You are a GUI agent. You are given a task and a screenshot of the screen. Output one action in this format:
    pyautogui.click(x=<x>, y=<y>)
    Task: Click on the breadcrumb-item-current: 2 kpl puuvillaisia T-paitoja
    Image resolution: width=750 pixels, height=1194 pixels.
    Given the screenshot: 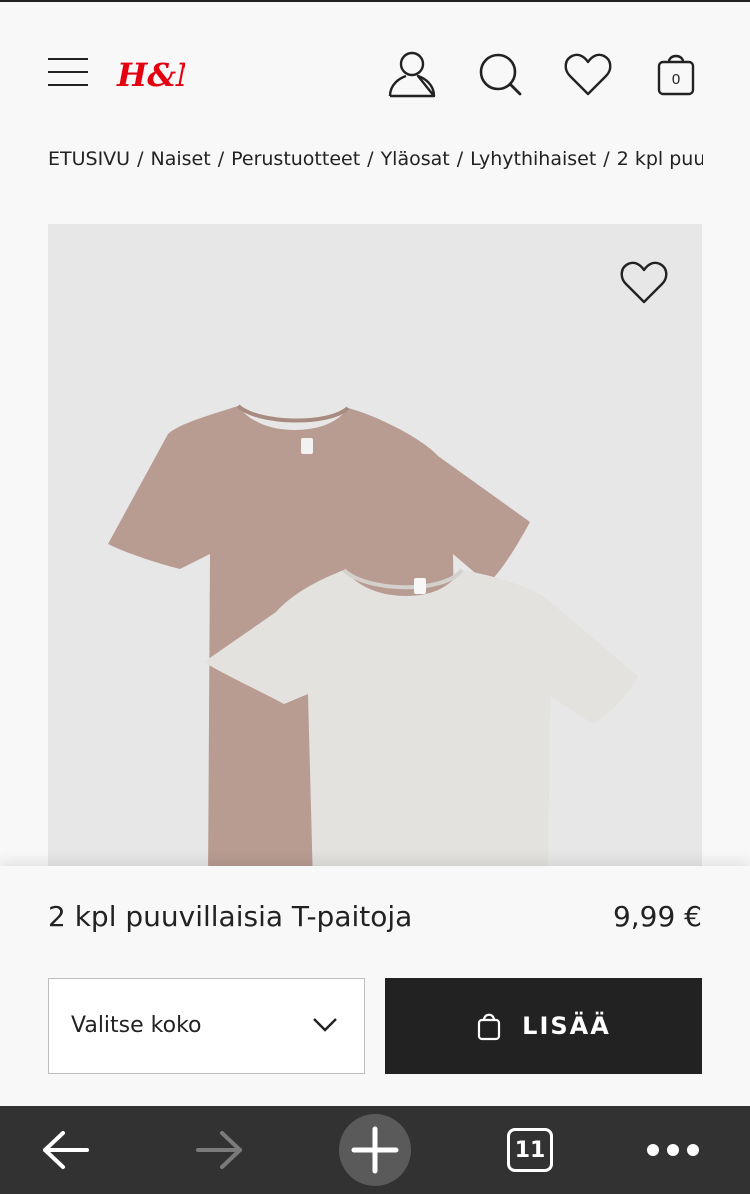 What is the action you would take?
    pyautogui.click(x=659, y=159)
    